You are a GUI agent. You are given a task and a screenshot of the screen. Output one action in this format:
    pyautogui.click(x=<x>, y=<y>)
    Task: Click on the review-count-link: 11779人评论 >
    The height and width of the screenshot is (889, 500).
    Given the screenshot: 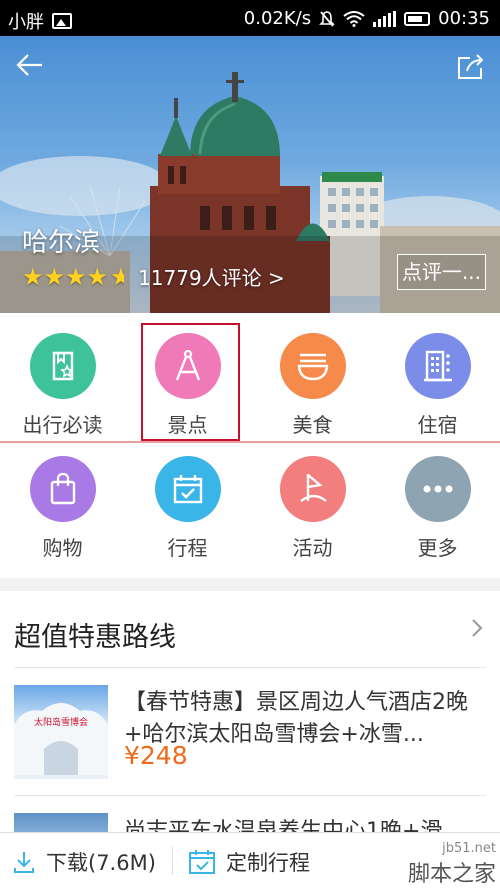 What is the action you would take?
    pyautogui.click(x=211, y=276)
    